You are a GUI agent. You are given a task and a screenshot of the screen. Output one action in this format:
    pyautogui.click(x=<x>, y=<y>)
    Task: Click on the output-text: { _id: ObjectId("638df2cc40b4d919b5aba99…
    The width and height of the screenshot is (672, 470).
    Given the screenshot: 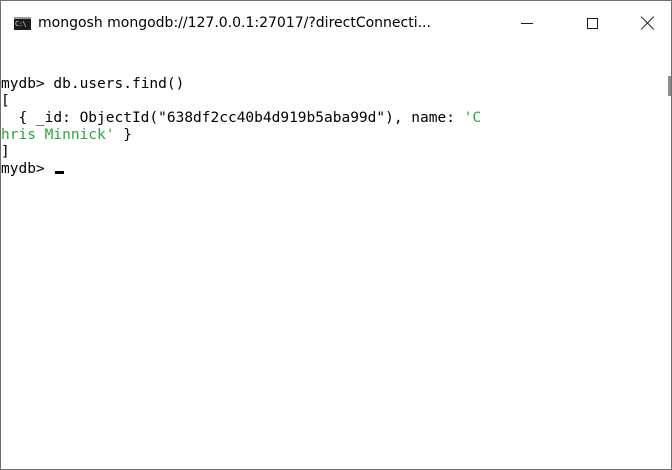 What is the action you would take?
    pyautogui.click(x=232, y=118)
    